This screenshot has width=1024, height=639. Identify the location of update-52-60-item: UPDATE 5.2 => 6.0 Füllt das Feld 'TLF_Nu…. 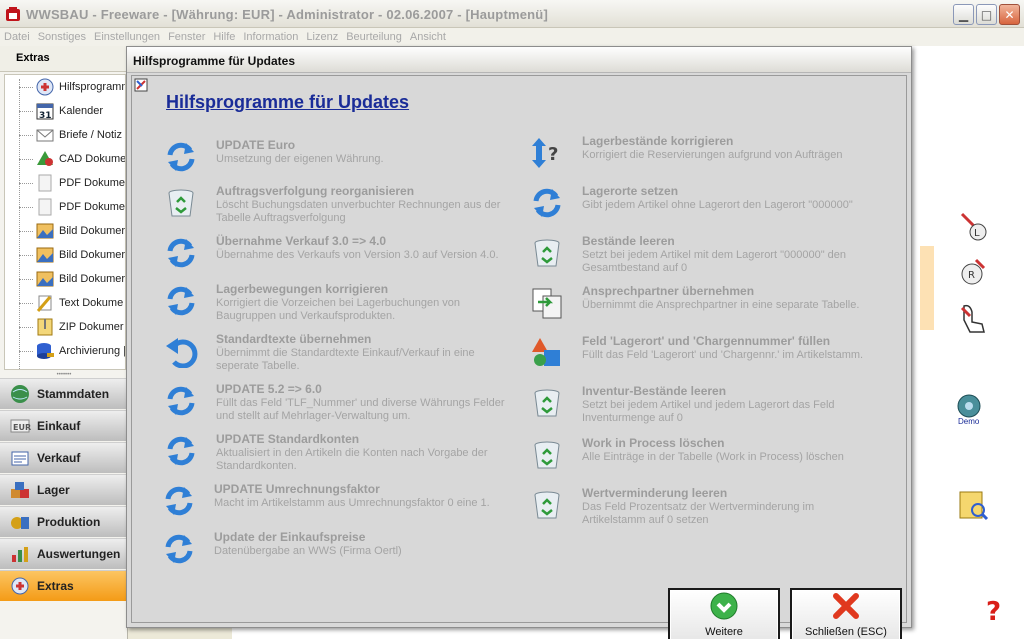
(334, 405).